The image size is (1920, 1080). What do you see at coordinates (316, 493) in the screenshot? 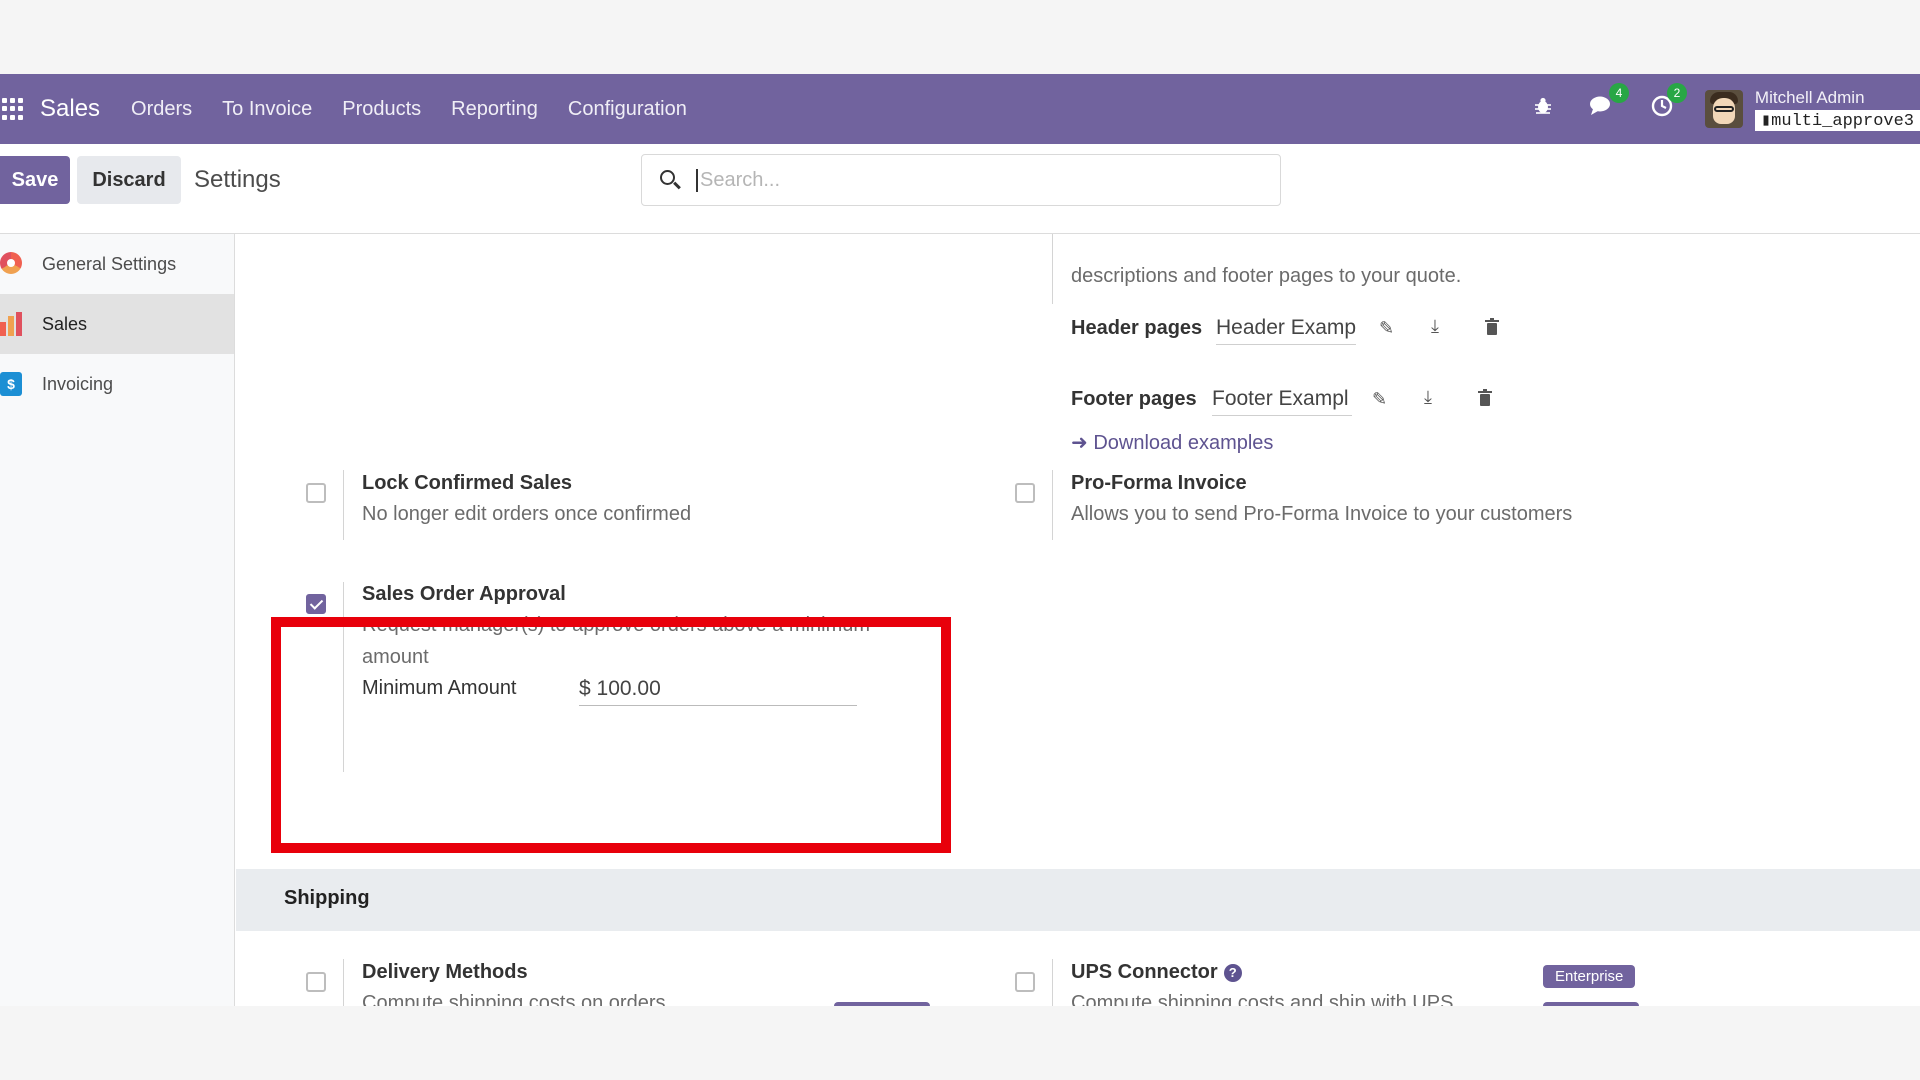
I see `lock-confirmed-sales-checkbox` at bounding box center [316, 493].